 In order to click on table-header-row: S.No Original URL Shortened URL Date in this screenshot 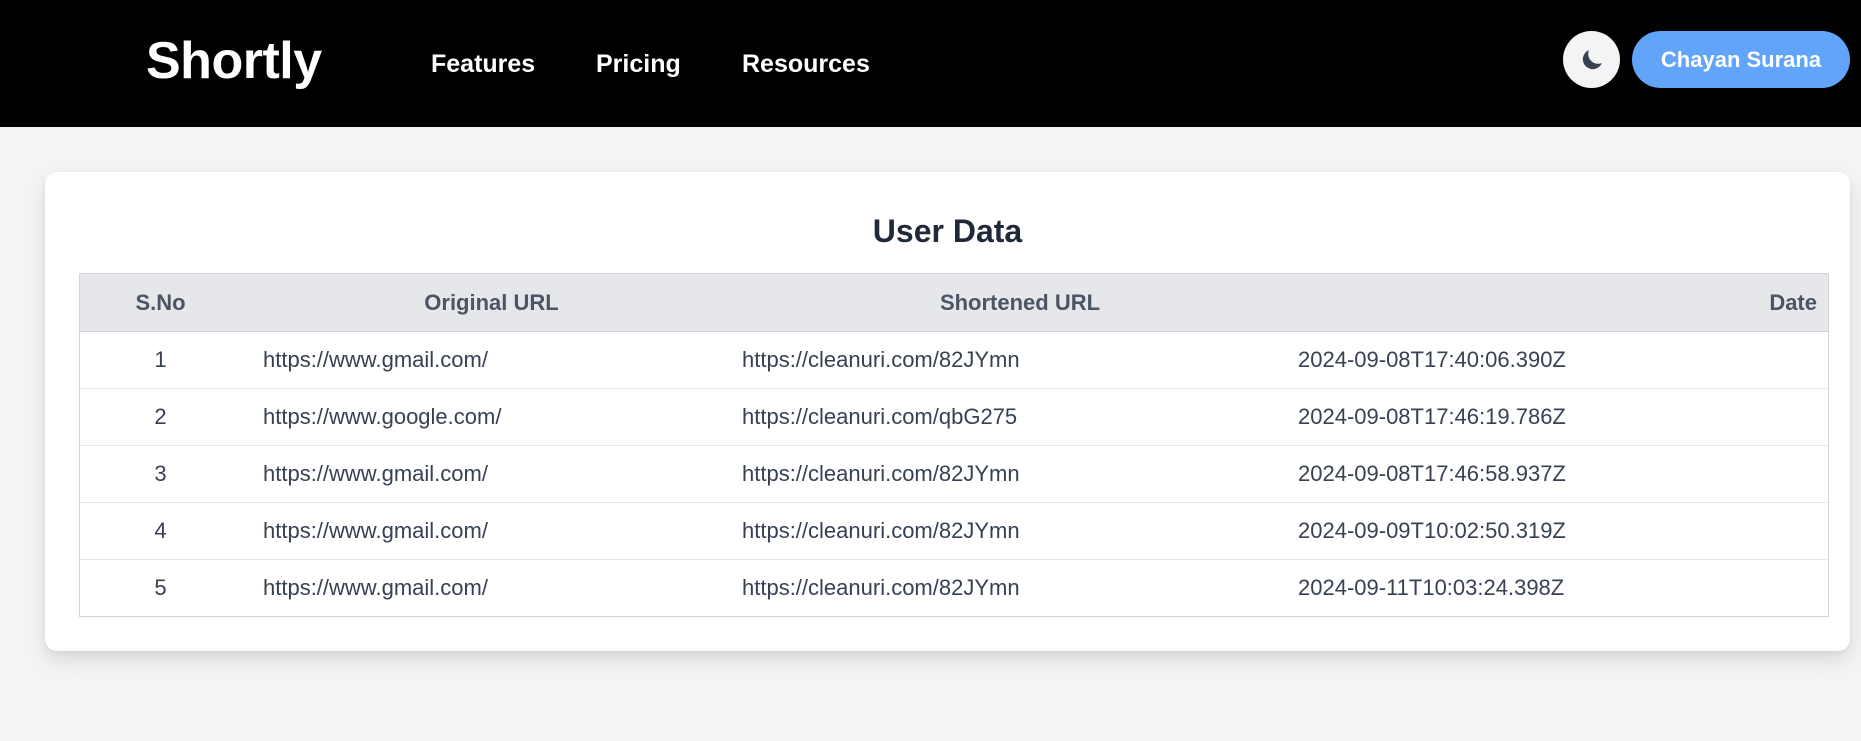, I will do `click(954, 302)`.